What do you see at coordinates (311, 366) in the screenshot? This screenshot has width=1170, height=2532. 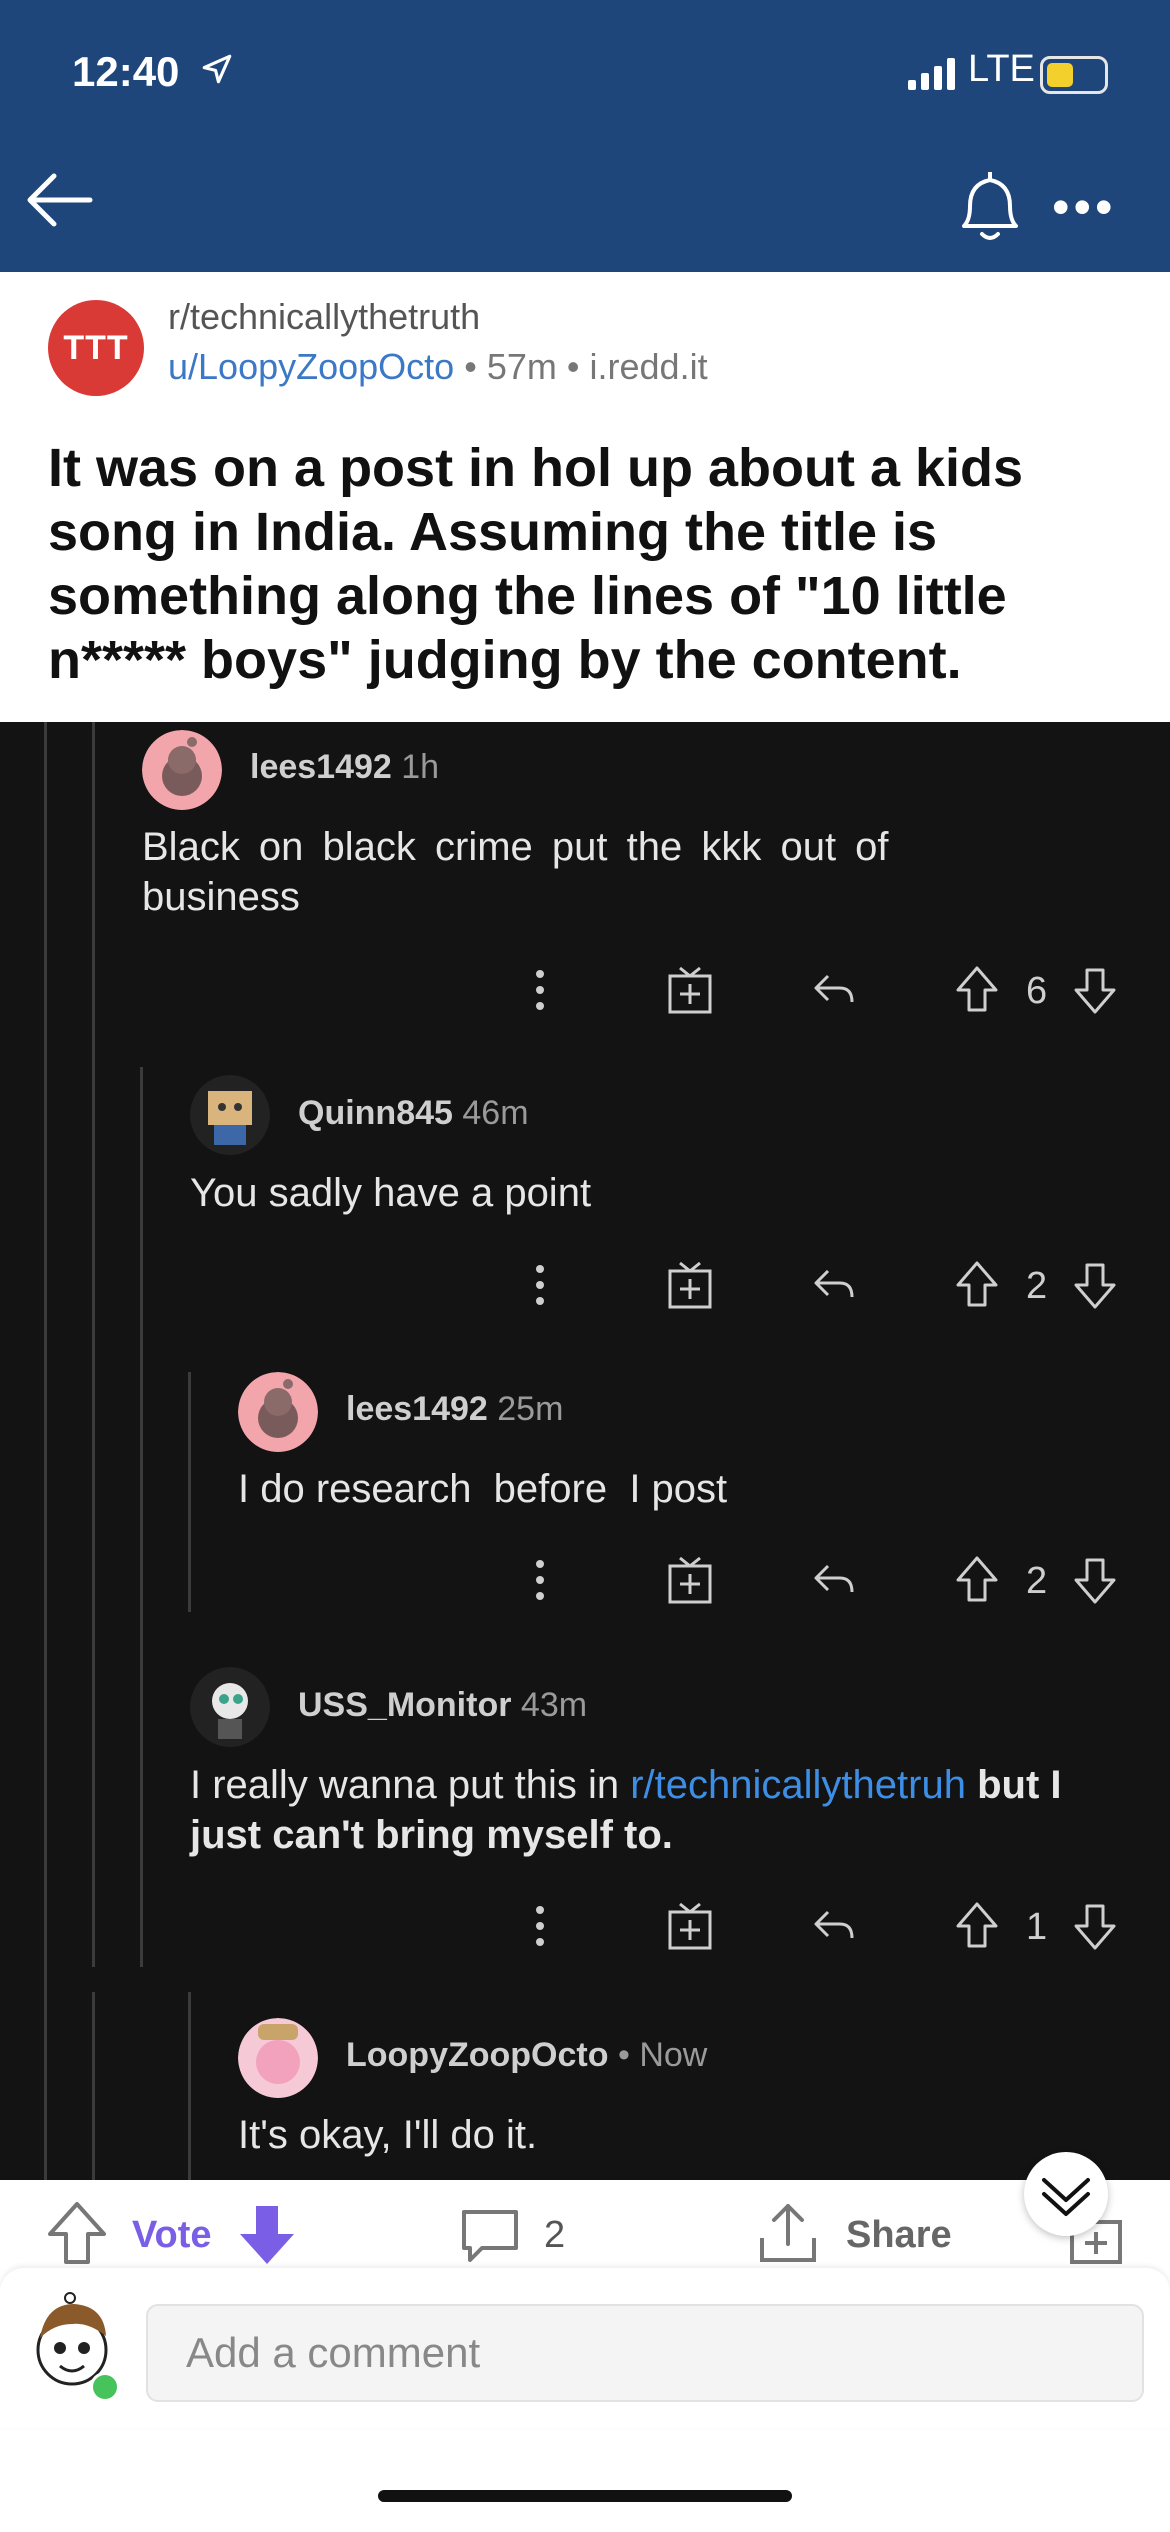 I see `post-author: u/LoopyZoopOcto` at bounding box center [311, 366].